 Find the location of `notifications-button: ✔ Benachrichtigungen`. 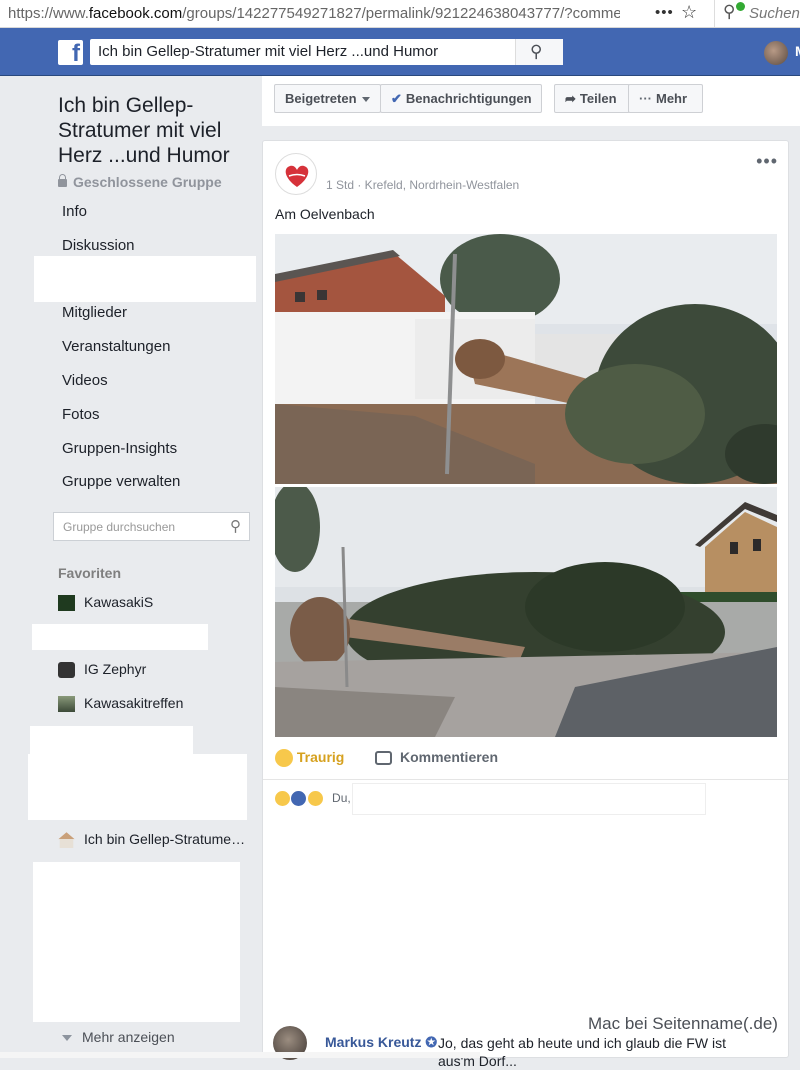

notifications-button: ✔ Benachrichtigungen is located at coordinates (461, 98).